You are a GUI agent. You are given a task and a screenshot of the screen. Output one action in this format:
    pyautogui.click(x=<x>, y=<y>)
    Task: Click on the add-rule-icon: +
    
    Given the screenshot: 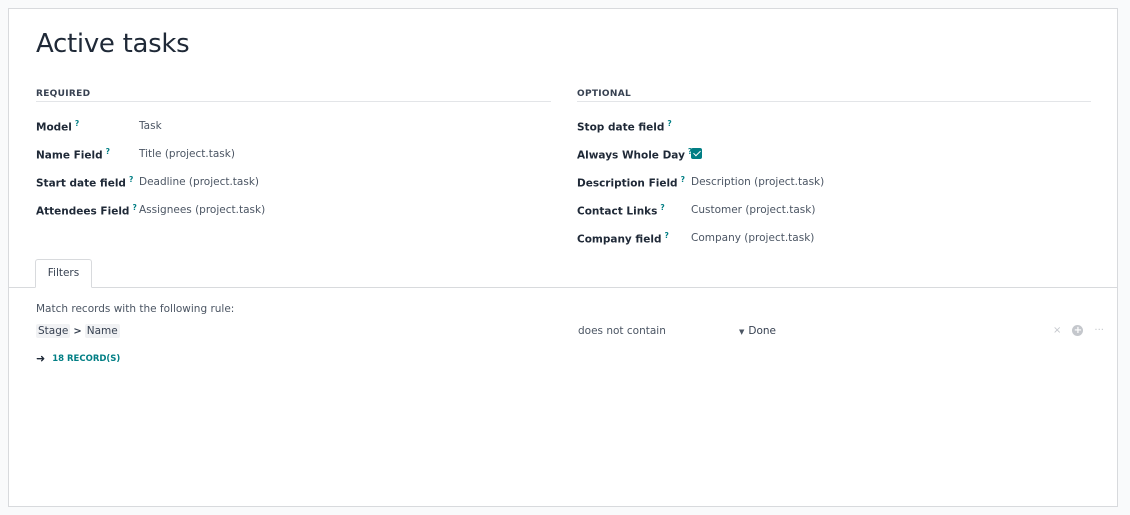 What is the action you would take?
    pyautogui.click(x=1078, y=330)
    